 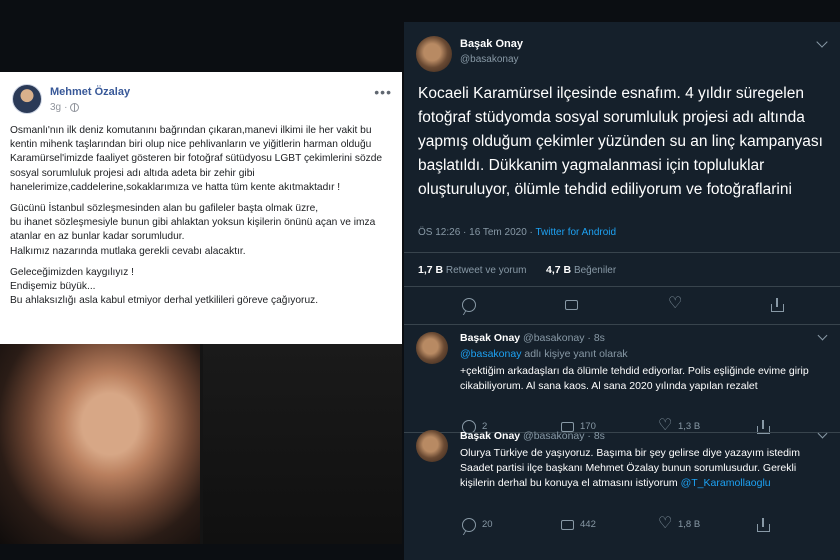 I want to click on retweet-count: 442, so click(x=588, y=524).